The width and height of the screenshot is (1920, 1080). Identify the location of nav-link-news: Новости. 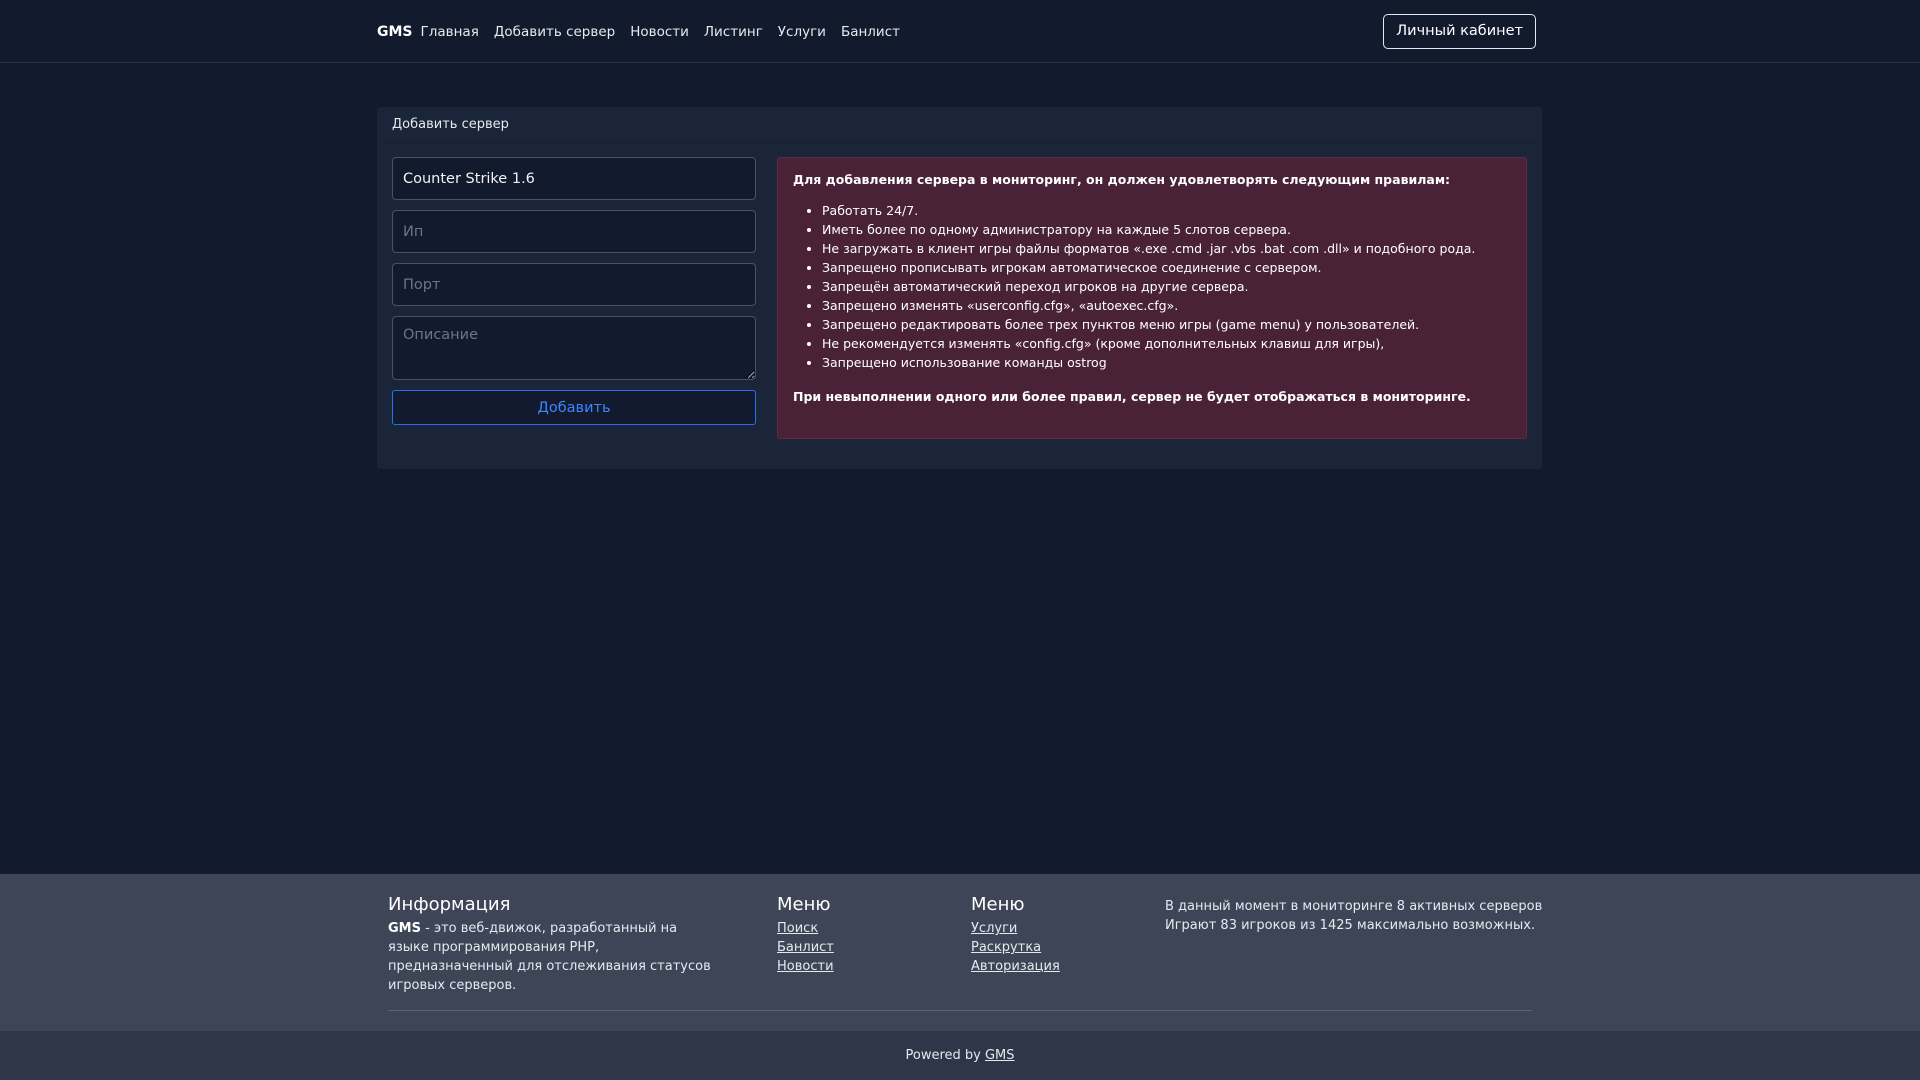
(659, 32).